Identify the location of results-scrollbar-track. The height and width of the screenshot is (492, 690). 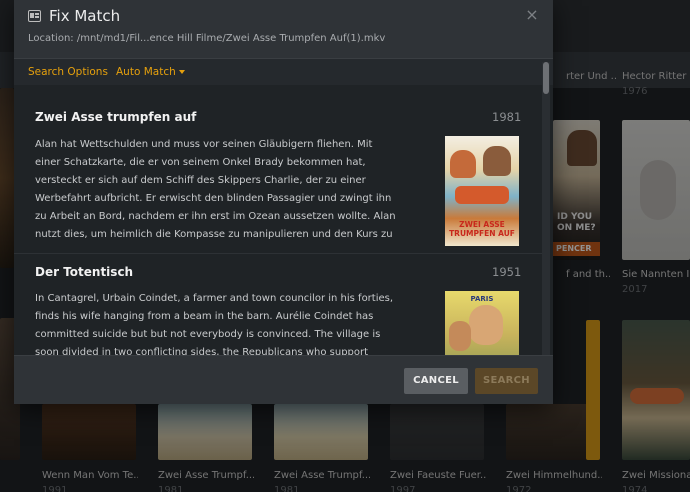
(546, 210).